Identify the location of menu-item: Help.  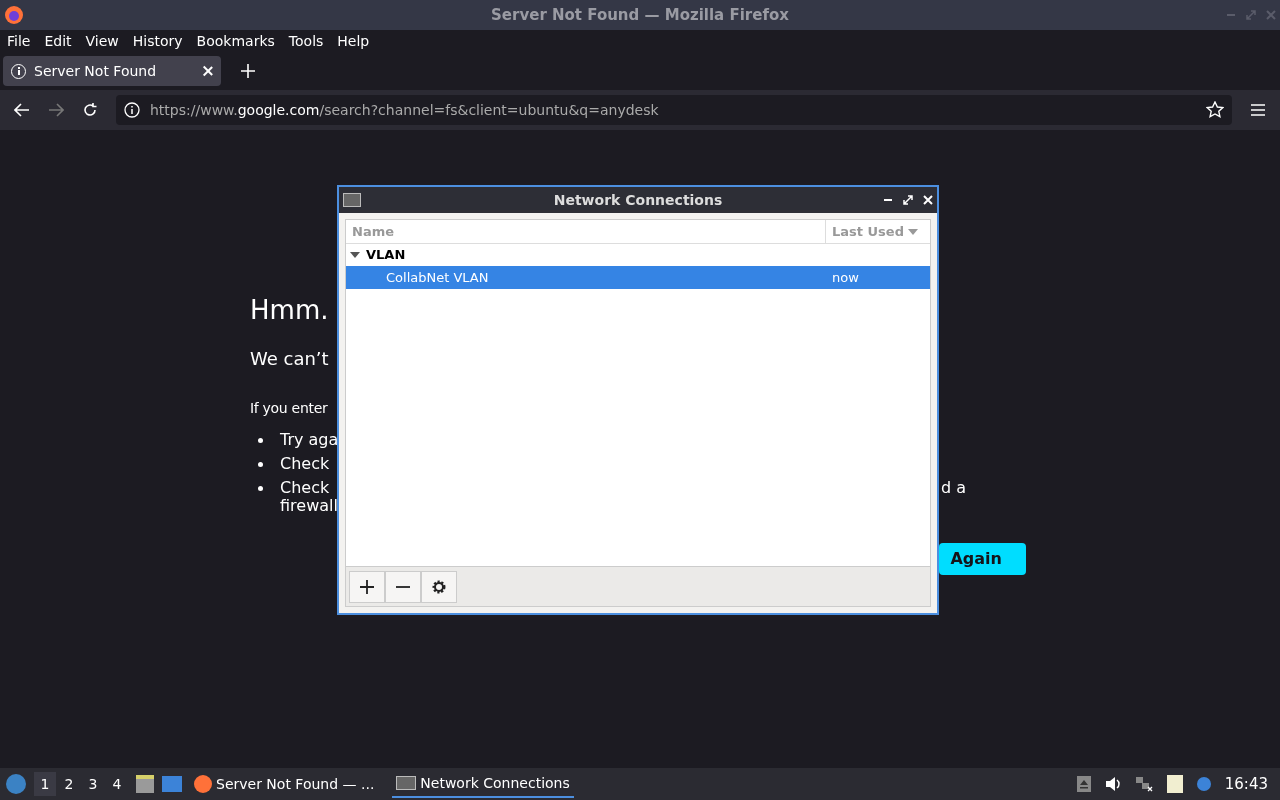
(353, 41).